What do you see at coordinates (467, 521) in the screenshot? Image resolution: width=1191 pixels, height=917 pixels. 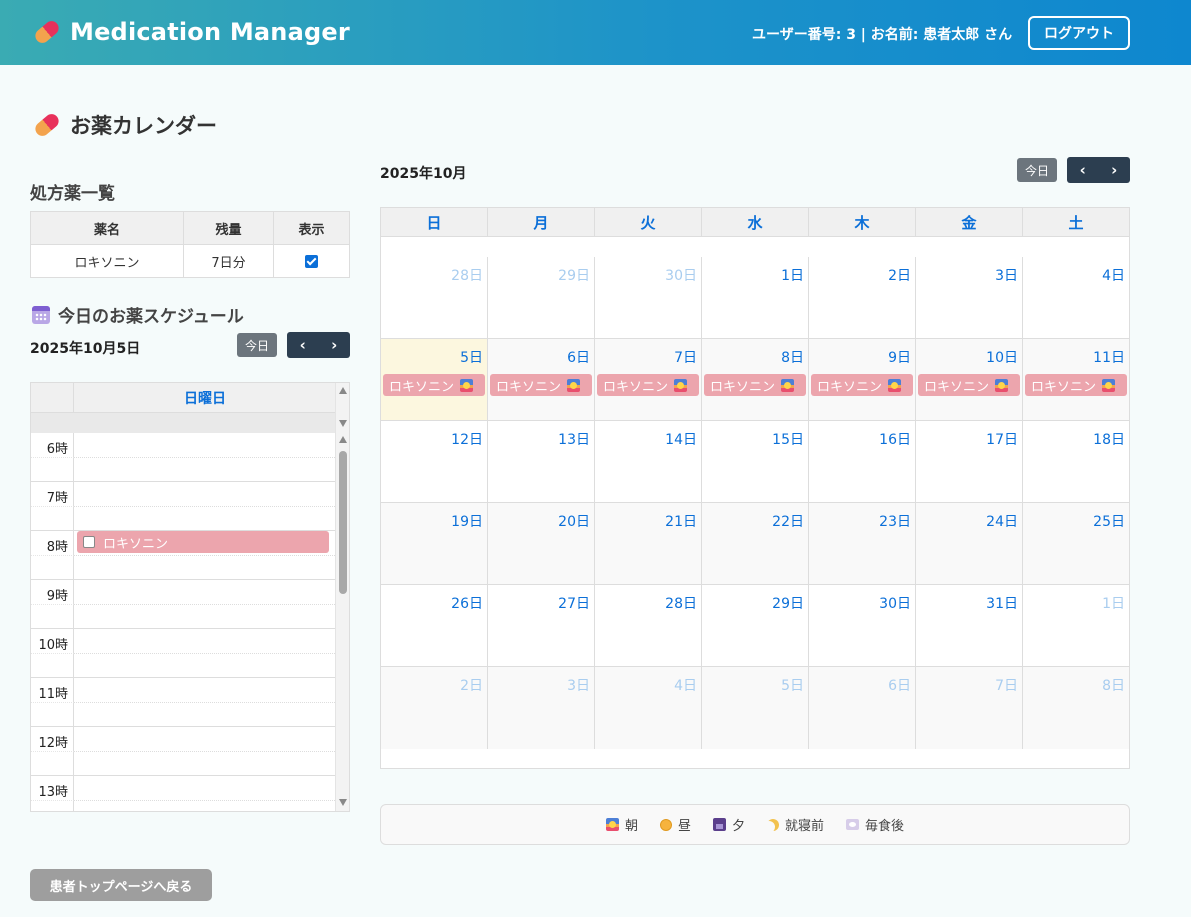 I see `day-number: 19日` at bounding box center [467, 521].